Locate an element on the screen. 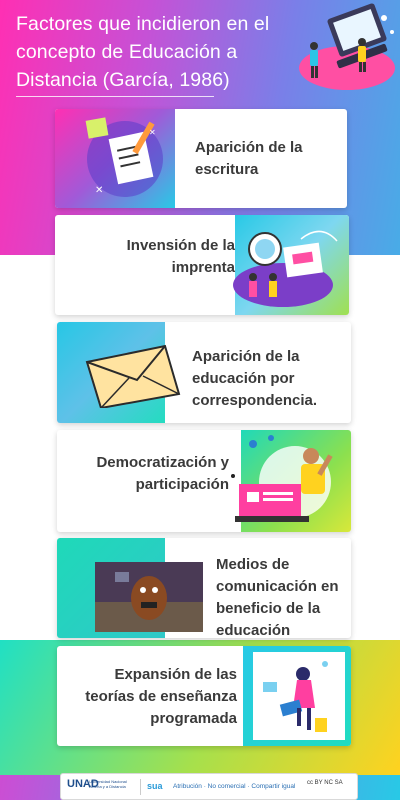 The image size is (400, 800). bullet-dot is located at coordinates (233, 476).